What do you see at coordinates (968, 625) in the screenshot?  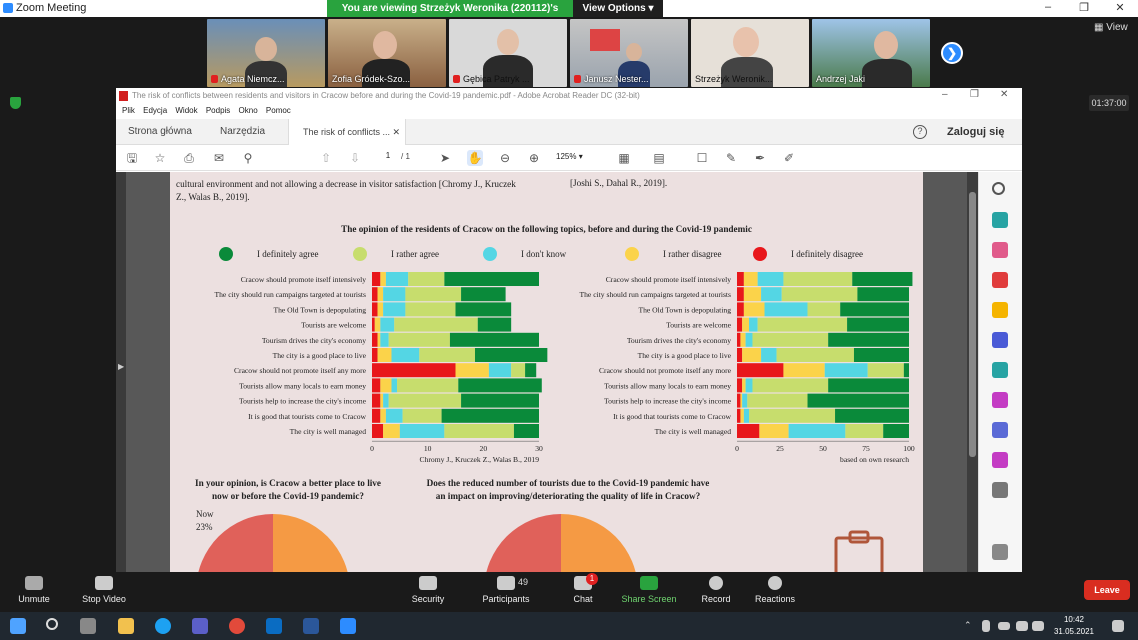 I see `tray-chevron-icon: ⌃` at bounding box center [968, 625].